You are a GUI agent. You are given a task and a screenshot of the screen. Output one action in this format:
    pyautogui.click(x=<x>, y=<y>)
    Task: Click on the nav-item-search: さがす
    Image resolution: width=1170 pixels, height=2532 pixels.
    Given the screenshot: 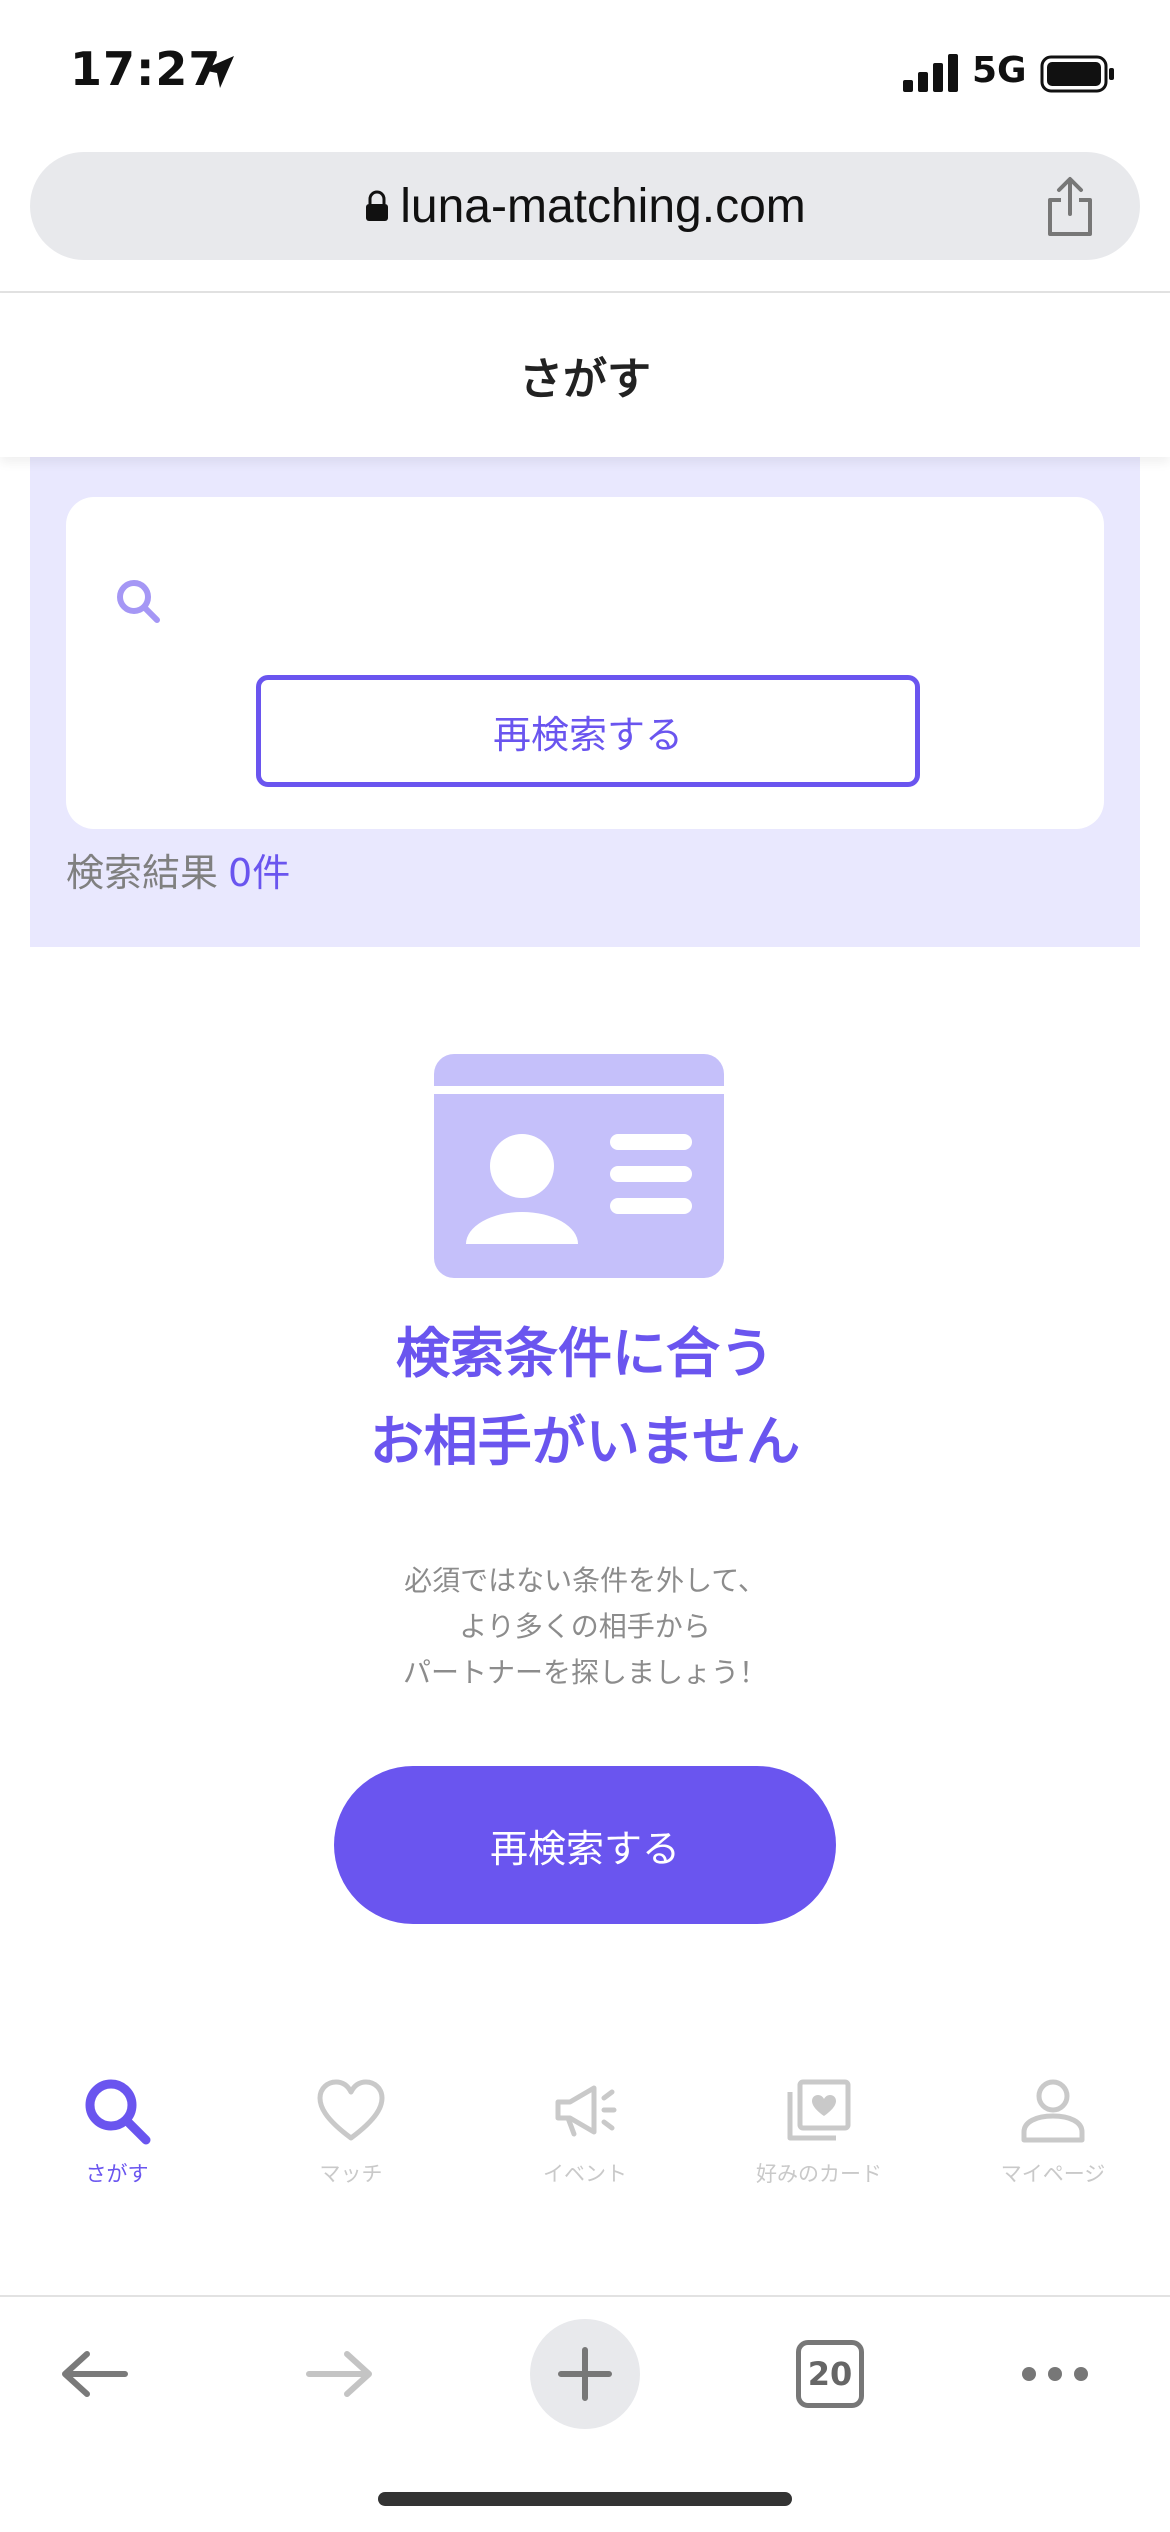 What is the action you would take?
    pyautogui.click(x=117, y=2130)
    